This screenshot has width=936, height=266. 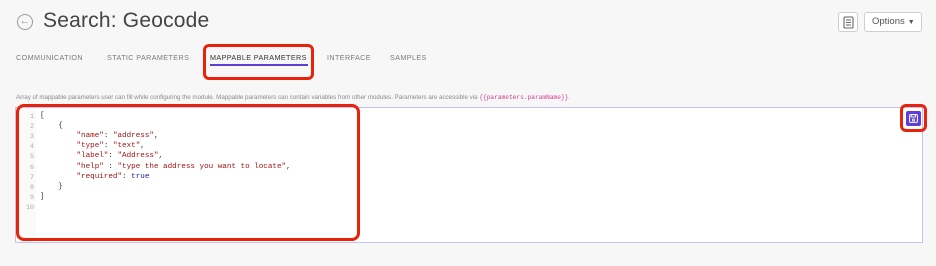 I want to click on options-label: Options, so click(x=888, y=21).